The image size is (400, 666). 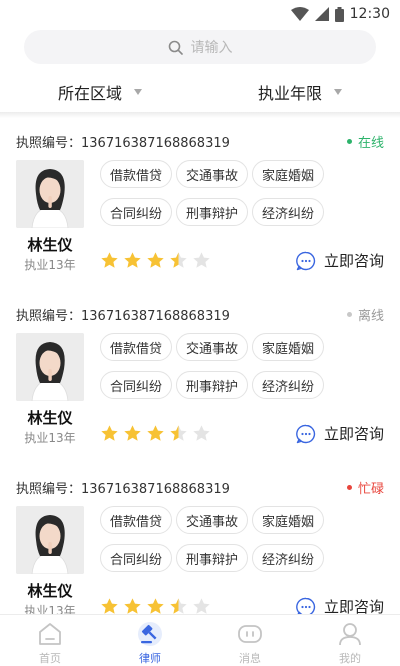 I want to click on user-icon, so click(x=350, y=634).